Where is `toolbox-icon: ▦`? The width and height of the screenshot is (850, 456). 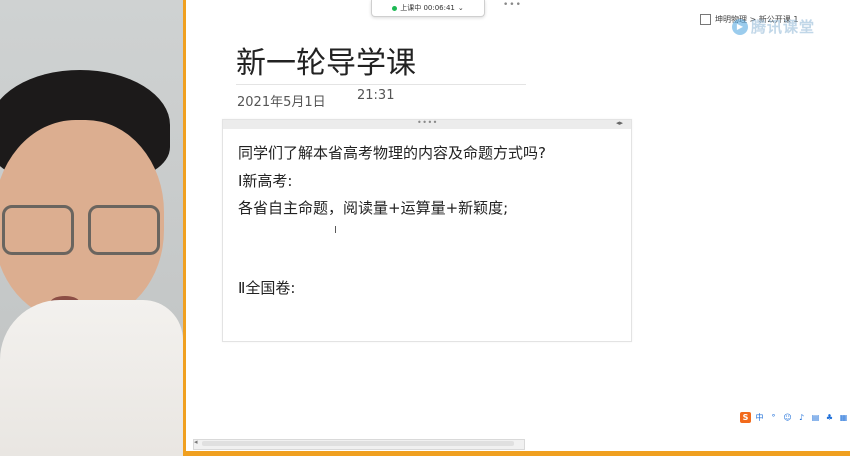
toolbox-icon: ▦ is located at coordinates (843, 417).